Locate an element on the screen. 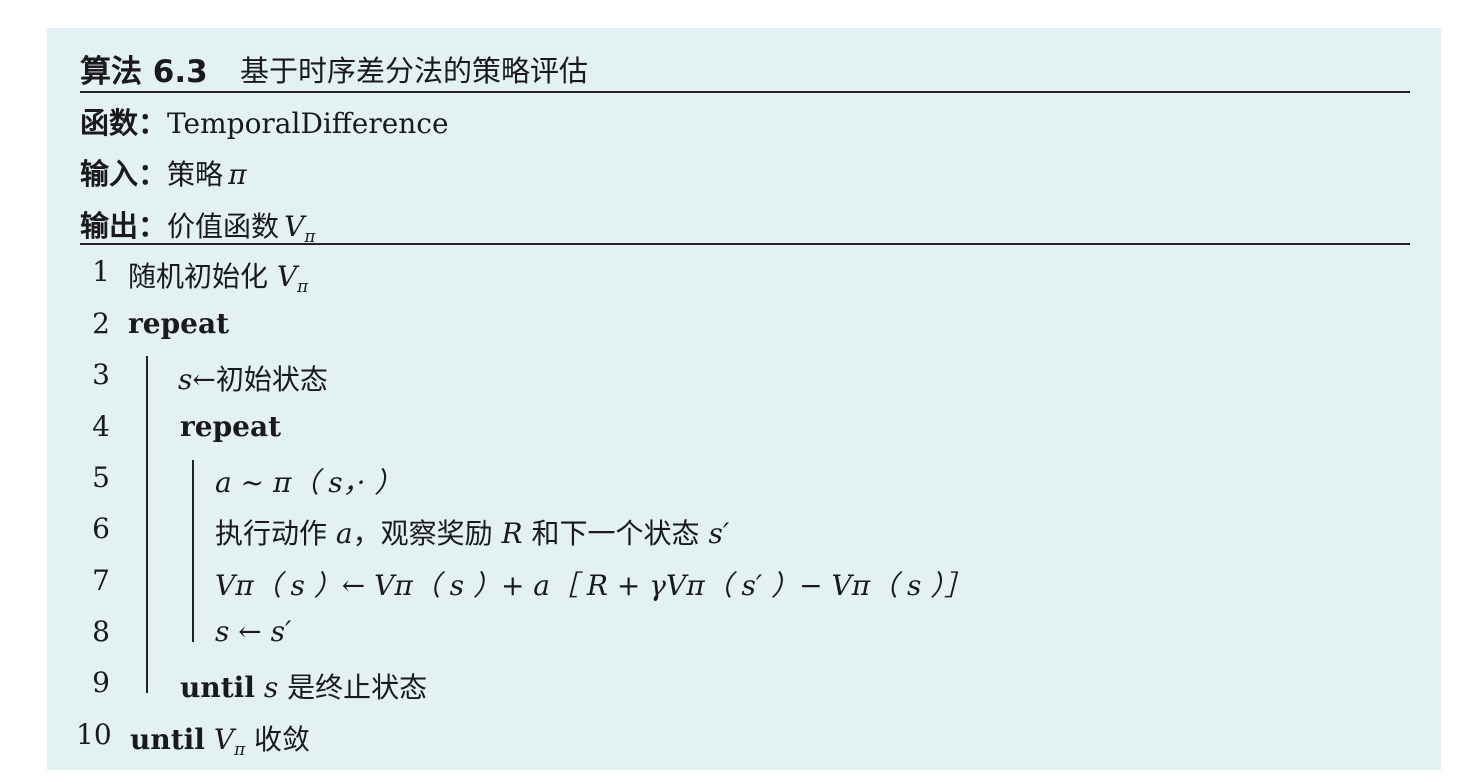  bottom-rule is located at coordinates (745, 244).